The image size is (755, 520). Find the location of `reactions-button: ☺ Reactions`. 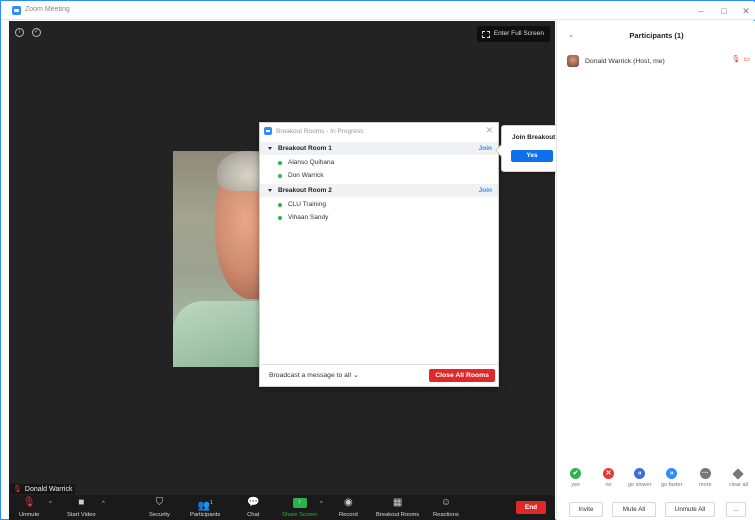

reactions-button: ☺ Reactions is located at coordinates (446, 507).